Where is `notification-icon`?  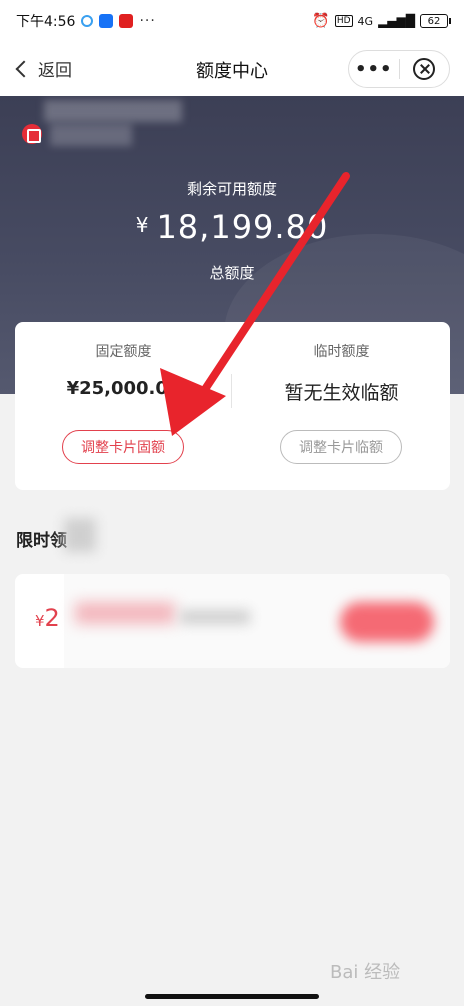 notification-icon is located at coordinates (87, 21).